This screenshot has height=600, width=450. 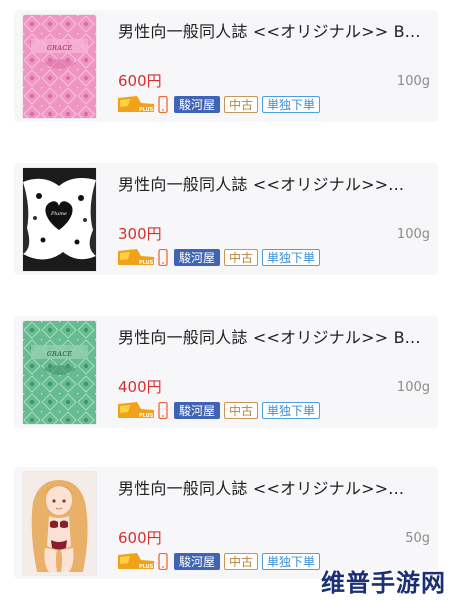 I want to click on cover-thumbnail, so click(x=59, y=523).